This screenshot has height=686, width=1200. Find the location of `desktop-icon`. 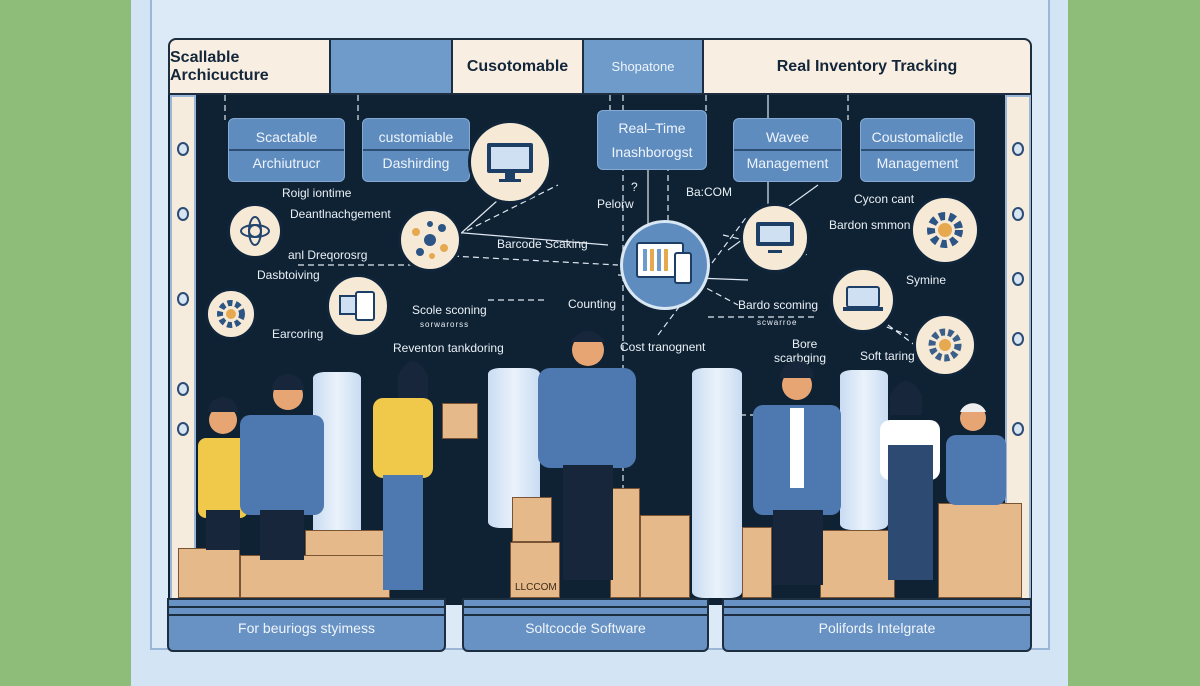

desktop-icon is located at coordinates (775, 238).